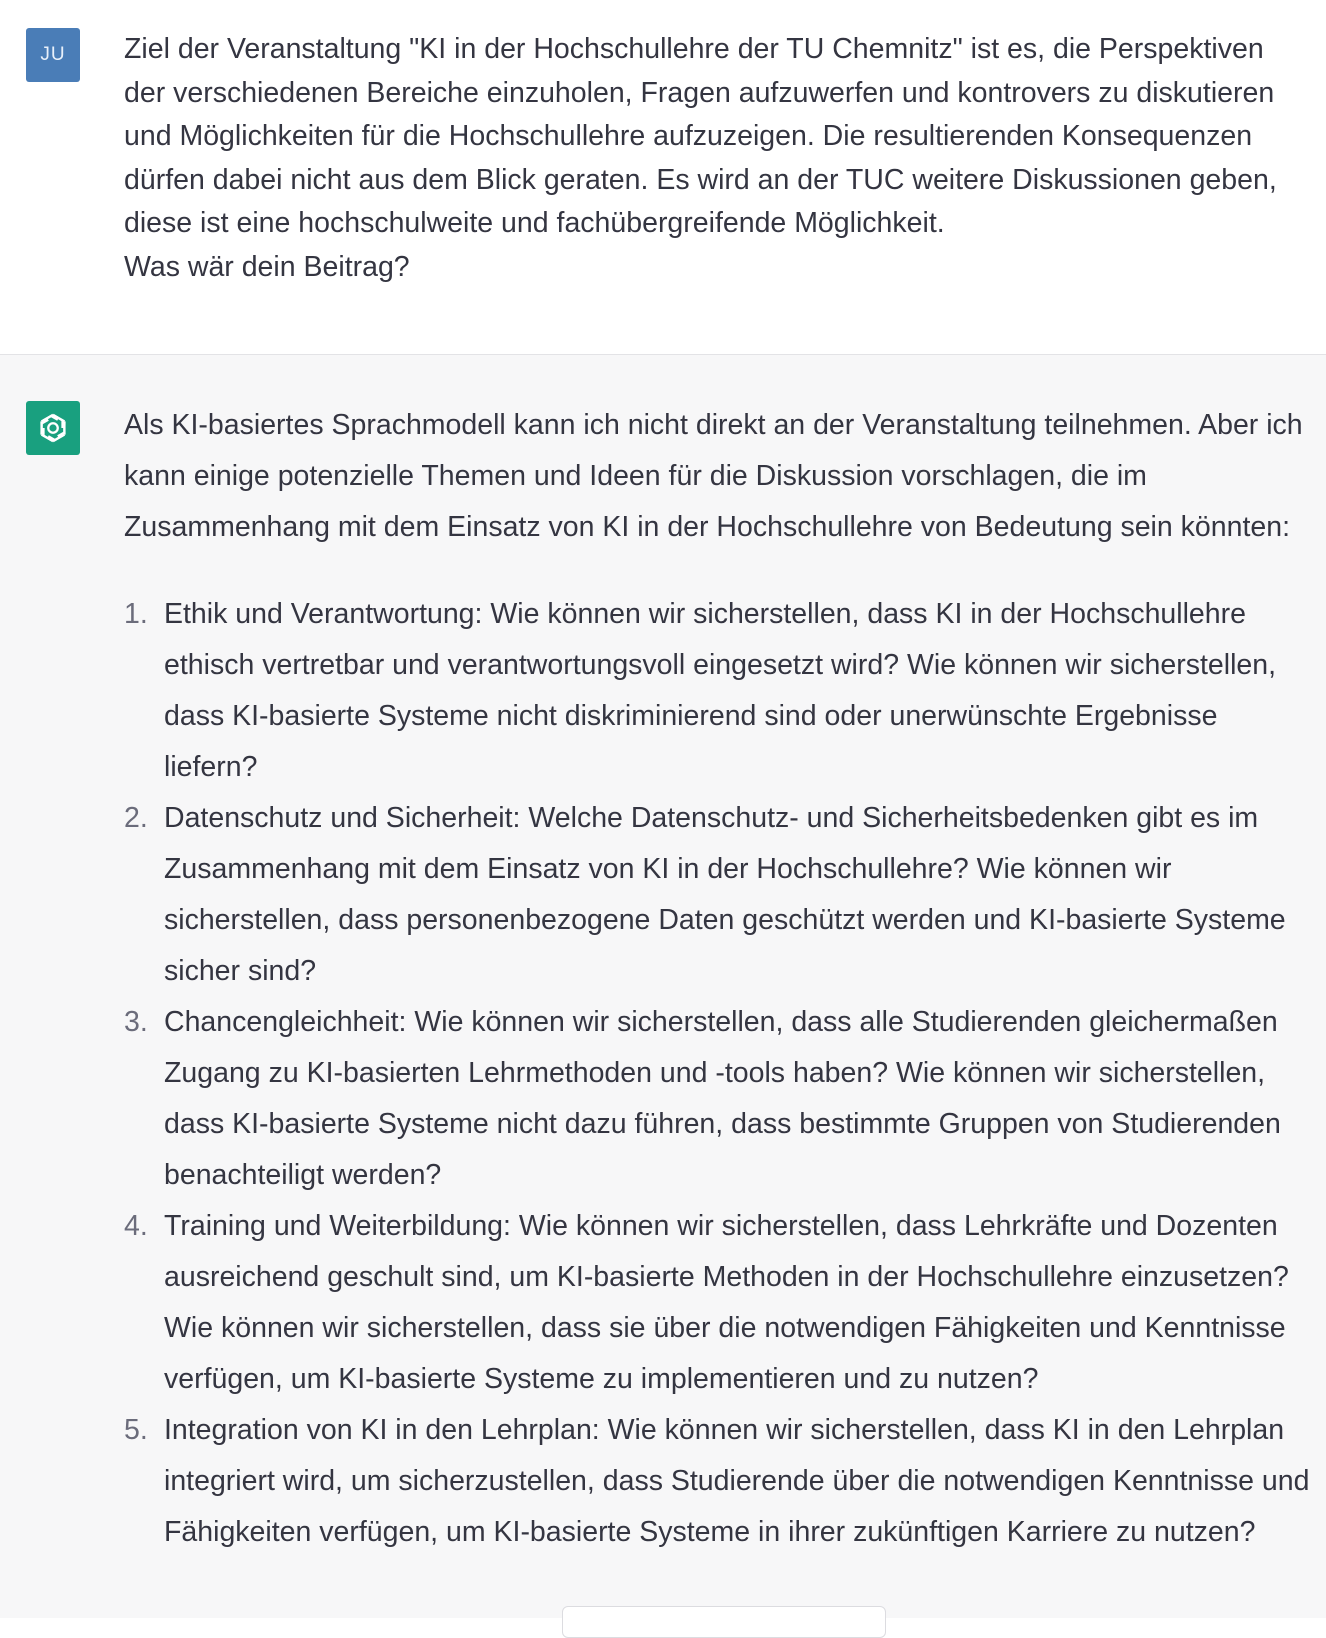 The image size is (1326, 1638). What do you see at coordinates (136, 1226) in the screenshot?
I see `list-item-number: 4.` at bounding box center [136, 1226].